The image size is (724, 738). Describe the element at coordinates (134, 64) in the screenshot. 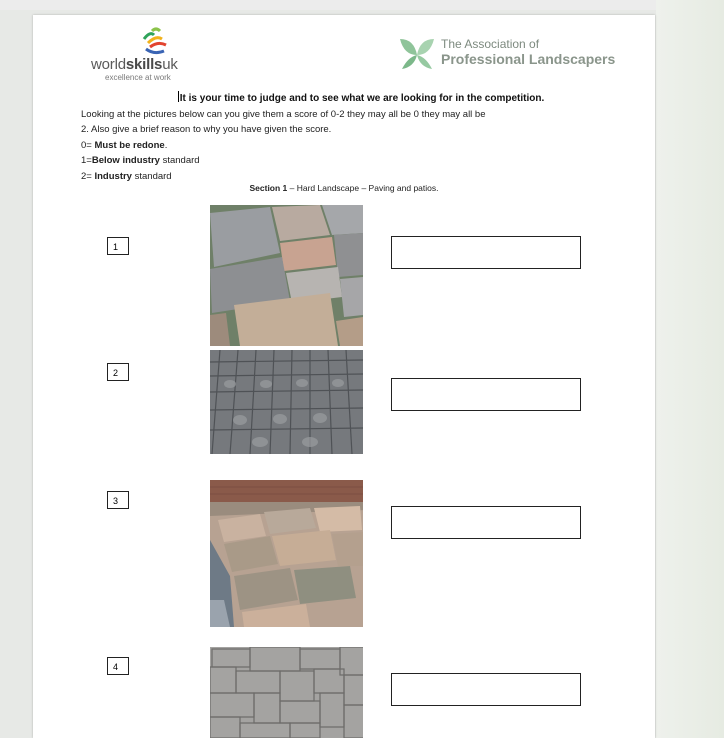

I see `worldskills-wordmark: worldskillsuk` at that location.